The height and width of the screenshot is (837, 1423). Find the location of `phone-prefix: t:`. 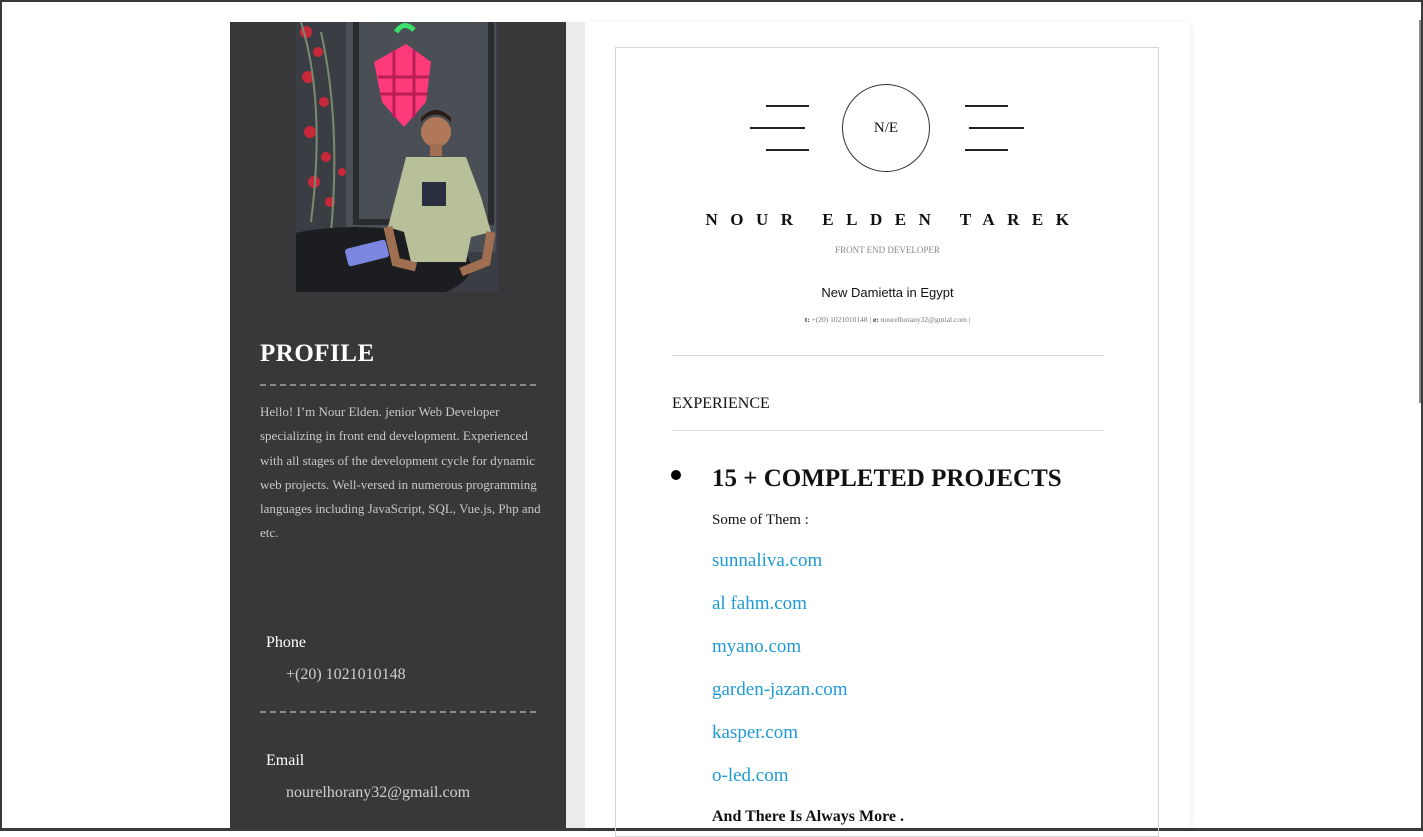

phone-prefix: t: is located at coordinates (807, 319).